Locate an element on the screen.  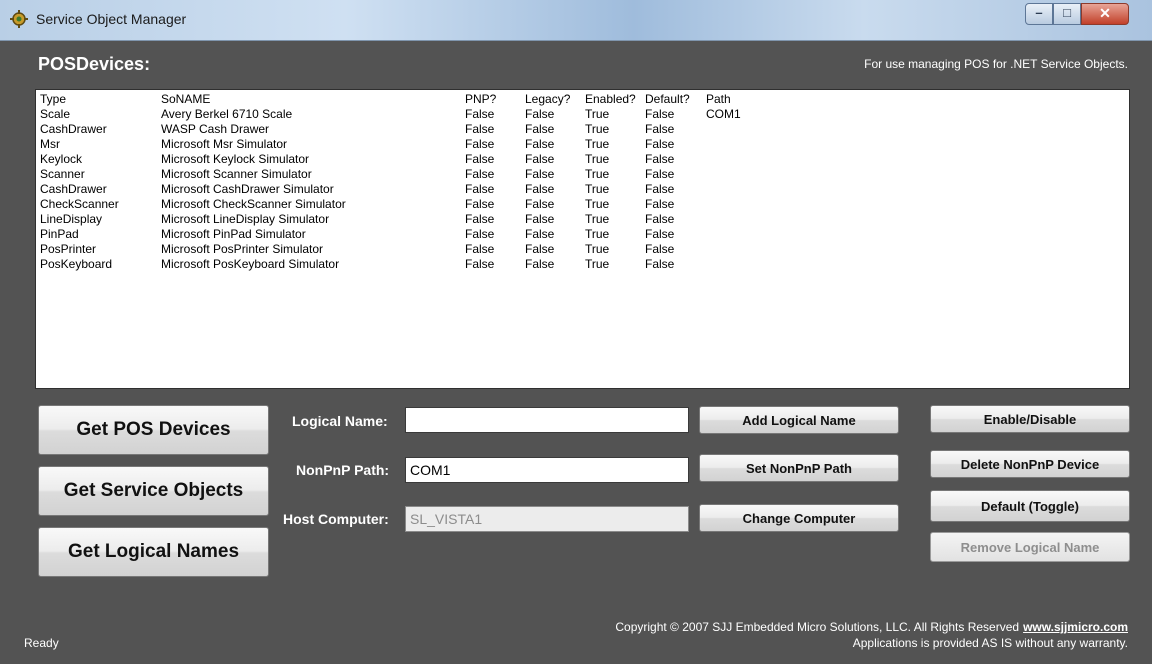
nonpnp-path-input is located at coordinates (547, 470).